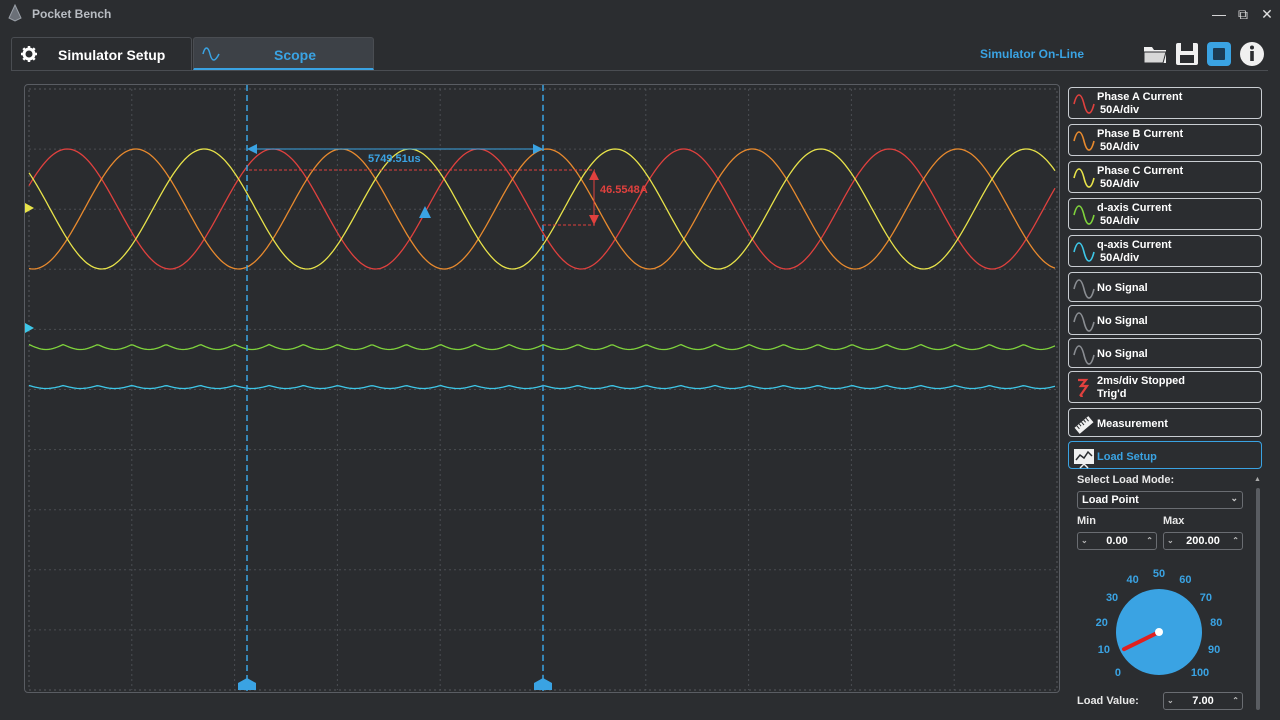 The width and height of the screenshot is (1280, 720). I want to click on load-value-stepper: ⌄ 7.00 ⌃, so click(1203, 701).